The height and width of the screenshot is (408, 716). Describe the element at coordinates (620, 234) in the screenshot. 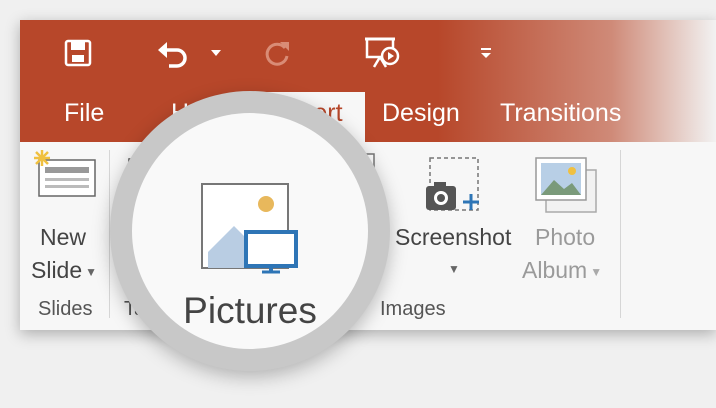

I see `group-divider` at that location.